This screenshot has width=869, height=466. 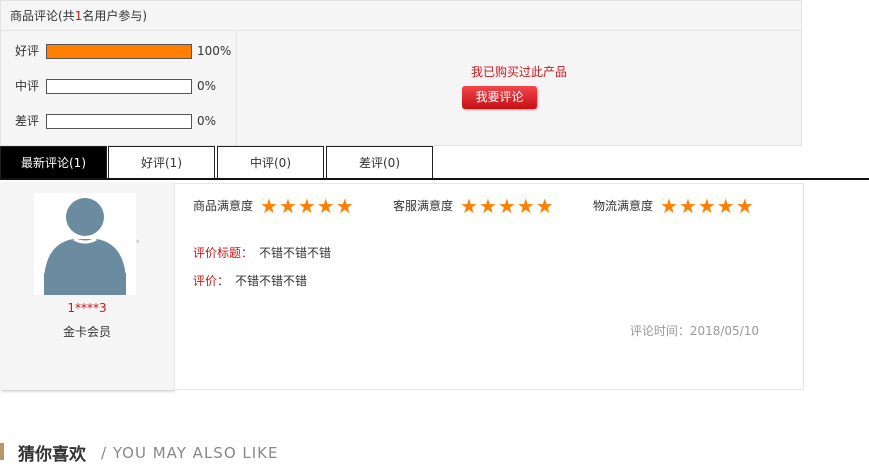 I want to click on logistics-satisfaction: 物流满意度 ★★★★★, so click(x=674, y=205).